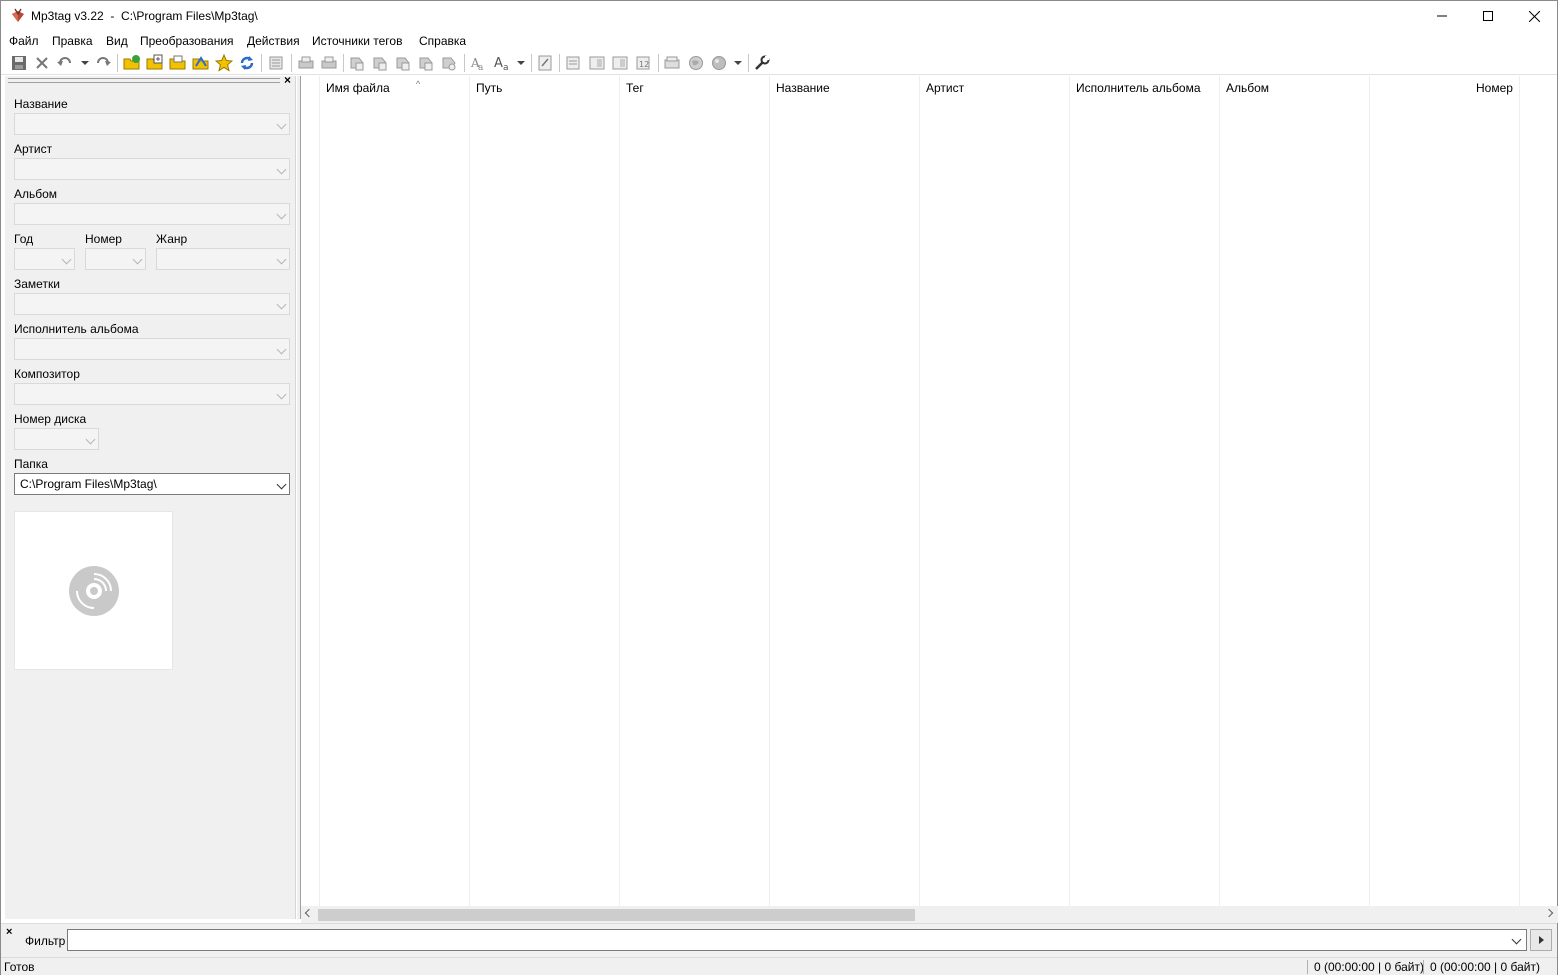 Image resolution: width=1558 pixels, height=975 pixels. Describe the element at coordinates (403, 63) in the screenshot. I see `text-tag-icon` at that location.